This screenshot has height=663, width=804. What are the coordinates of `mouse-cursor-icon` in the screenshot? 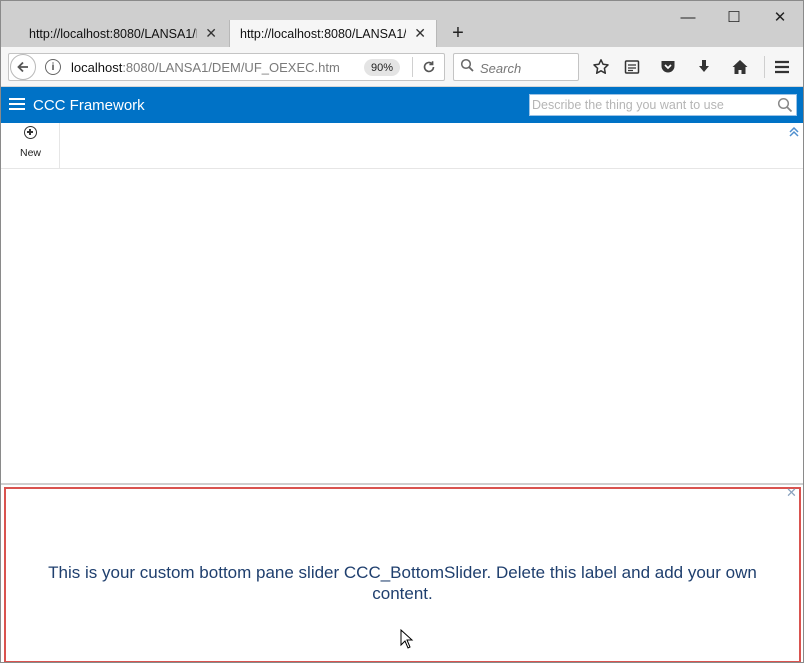 It's located at (407, 639).